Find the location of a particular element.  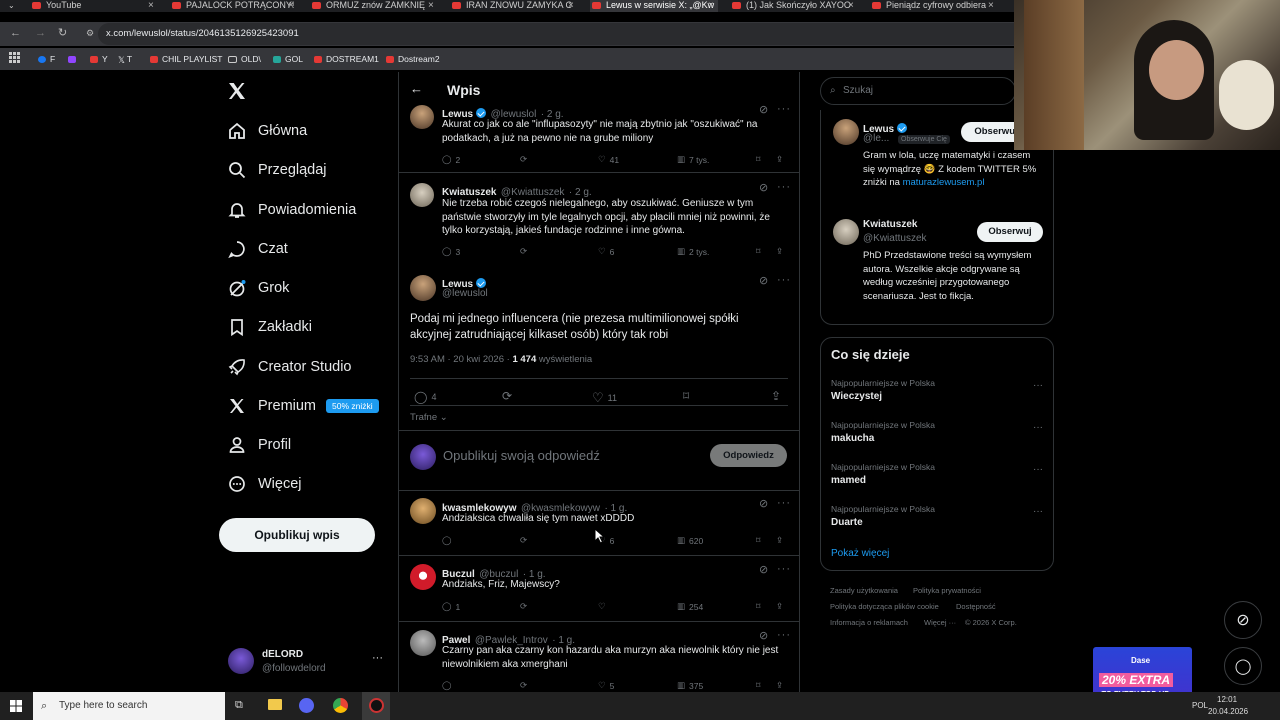

browser-tab: ORMUZ znów ZAMKNIĘ × is located at coordinates (374, 6).